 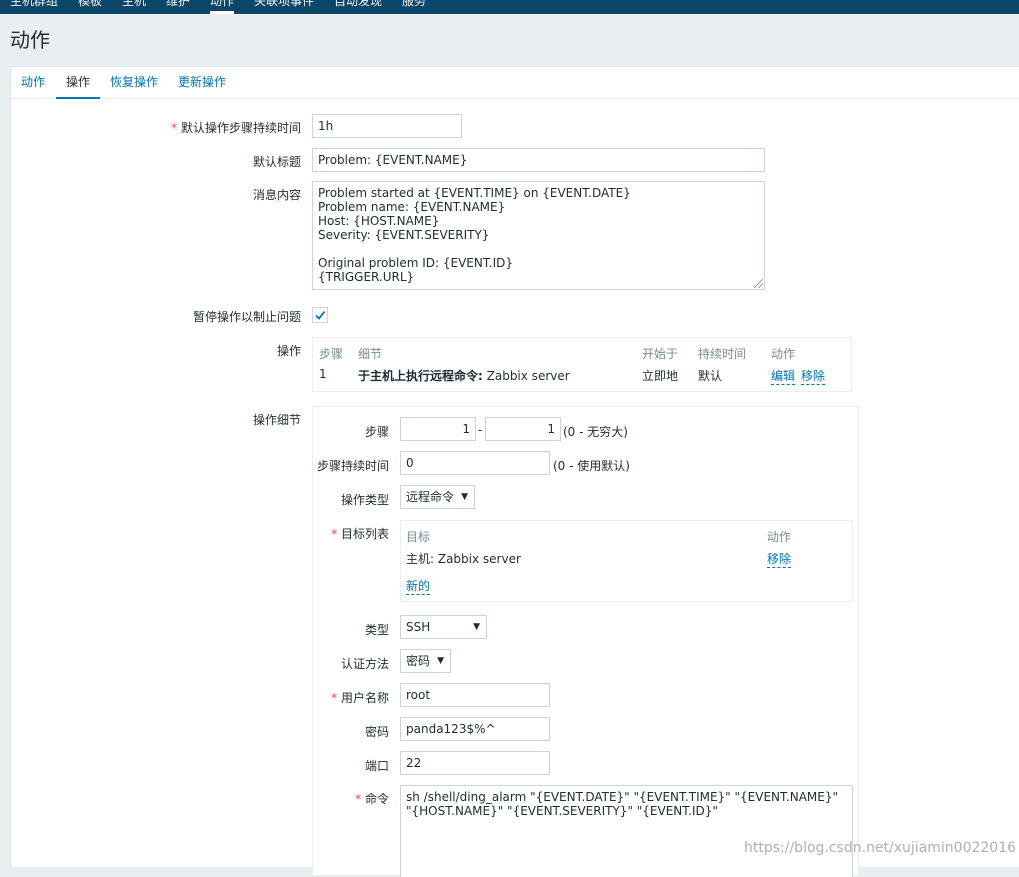 I want to click on target-list-table: 目标 动作 主机: Zabbix server 移除 新的, so click(x=626, y=561).